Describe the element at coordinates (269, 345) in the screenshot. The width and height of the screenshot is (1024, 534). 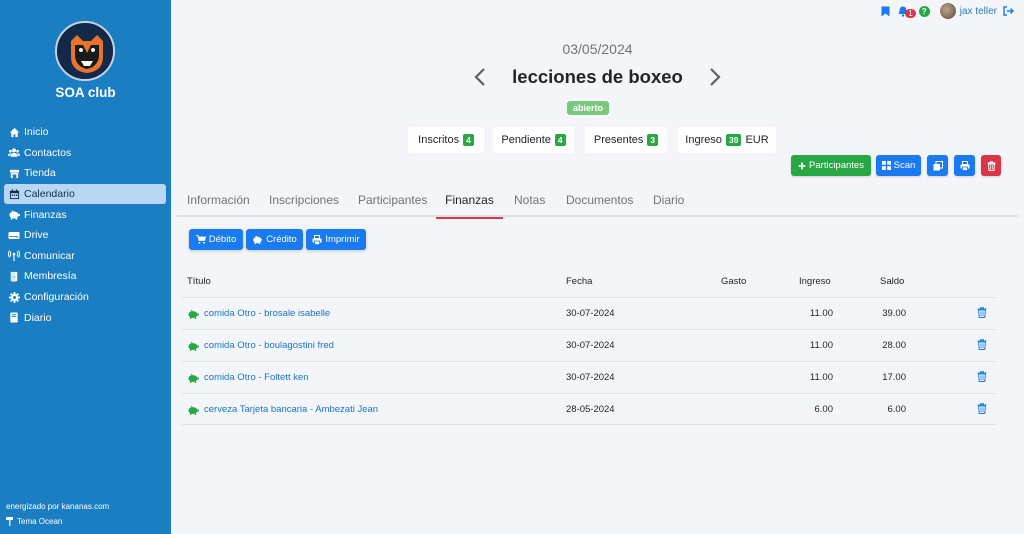
I see `transaction-title: comida Otro - boulagostini fred` at that location.